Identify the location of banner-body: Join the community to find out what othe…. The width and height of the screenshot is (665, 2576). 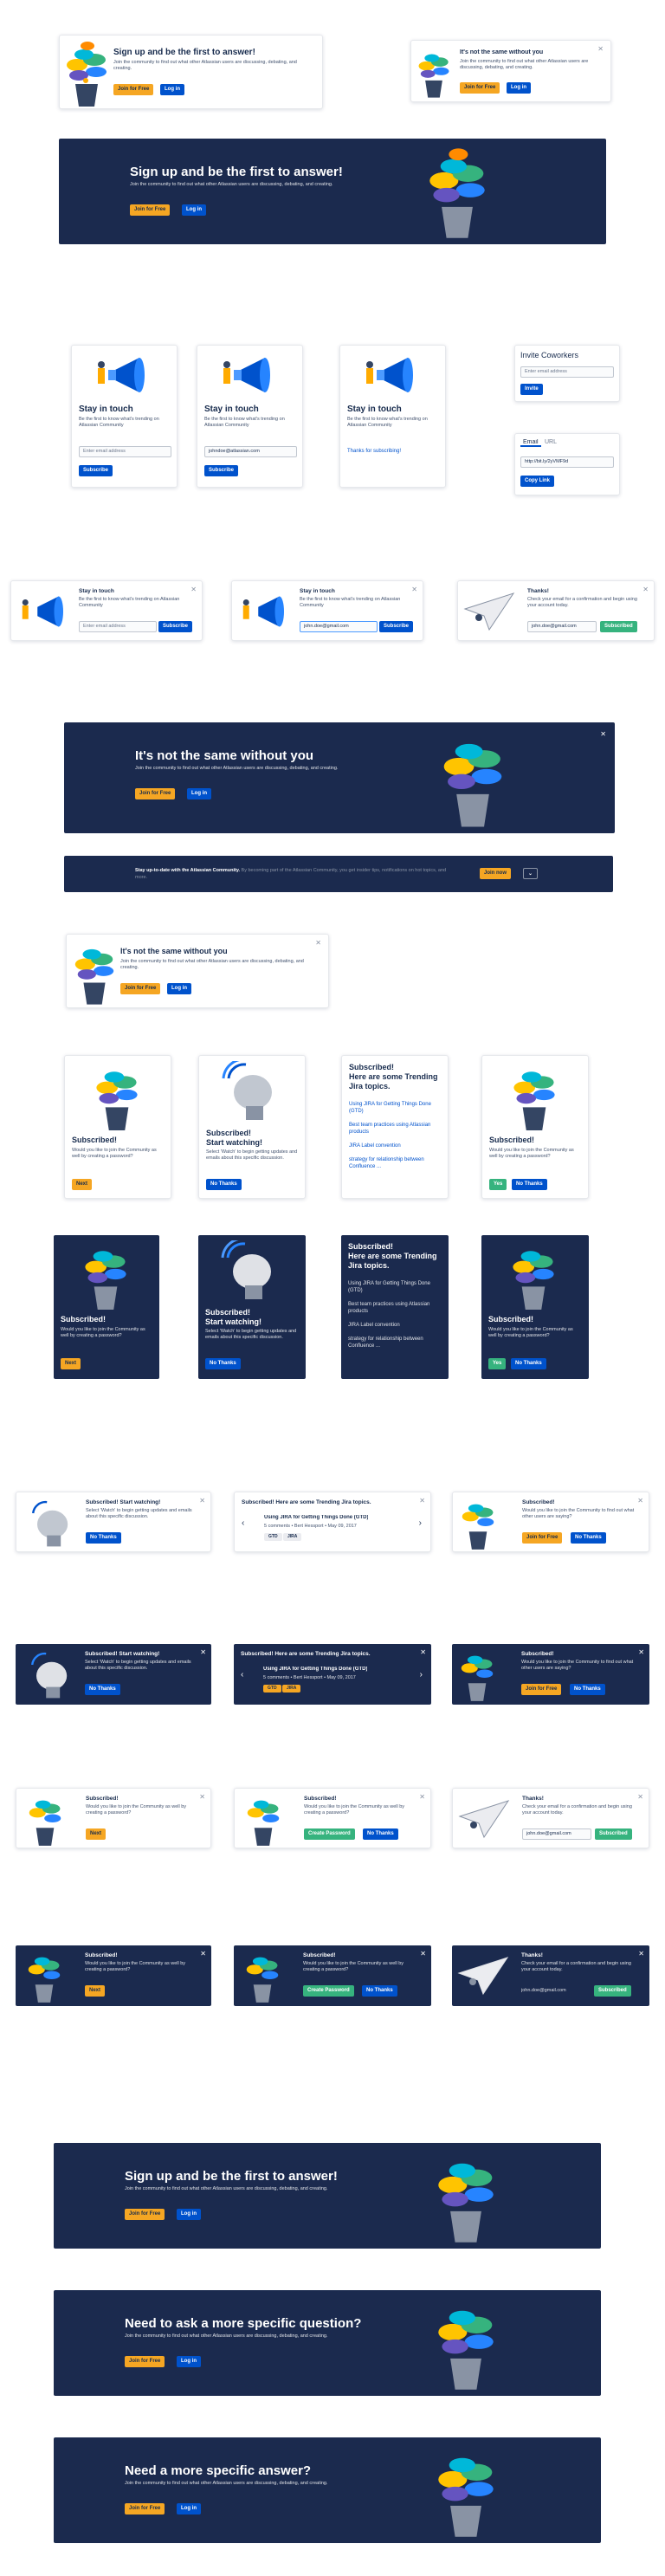
(237, 768).